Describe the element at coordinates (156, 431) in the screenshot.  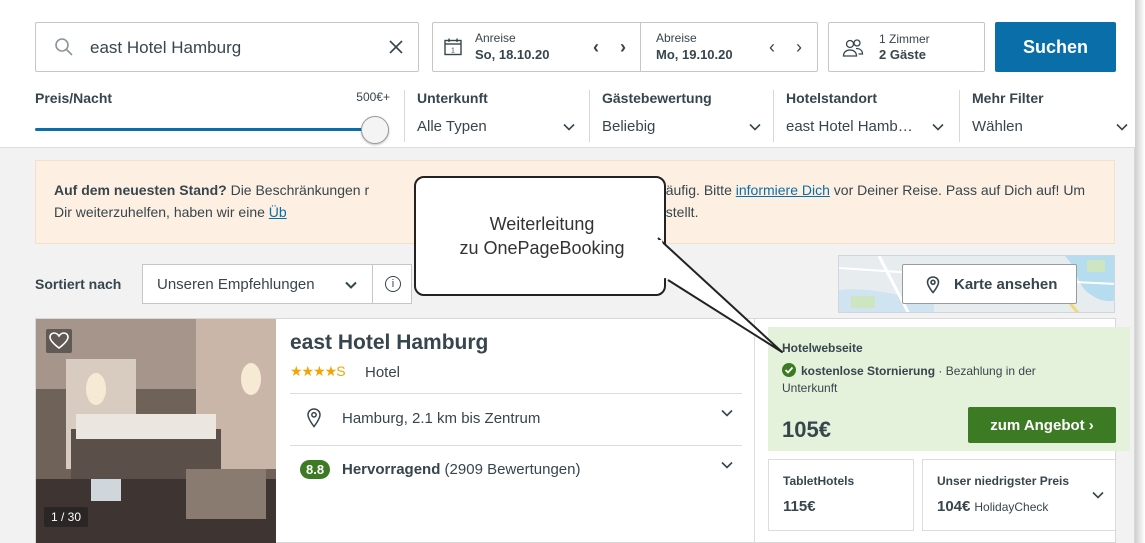
I see `hotel-photo: 1 / 30` at that location.